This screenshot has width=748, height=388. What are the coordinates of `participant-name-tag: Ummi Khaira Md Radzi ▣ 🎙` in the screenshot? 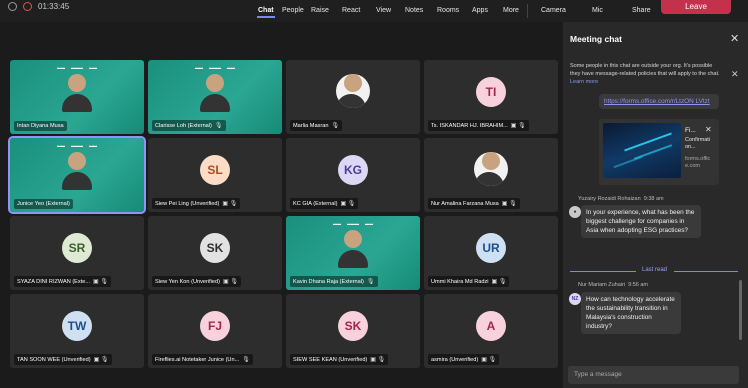 It's located at (469, 281).